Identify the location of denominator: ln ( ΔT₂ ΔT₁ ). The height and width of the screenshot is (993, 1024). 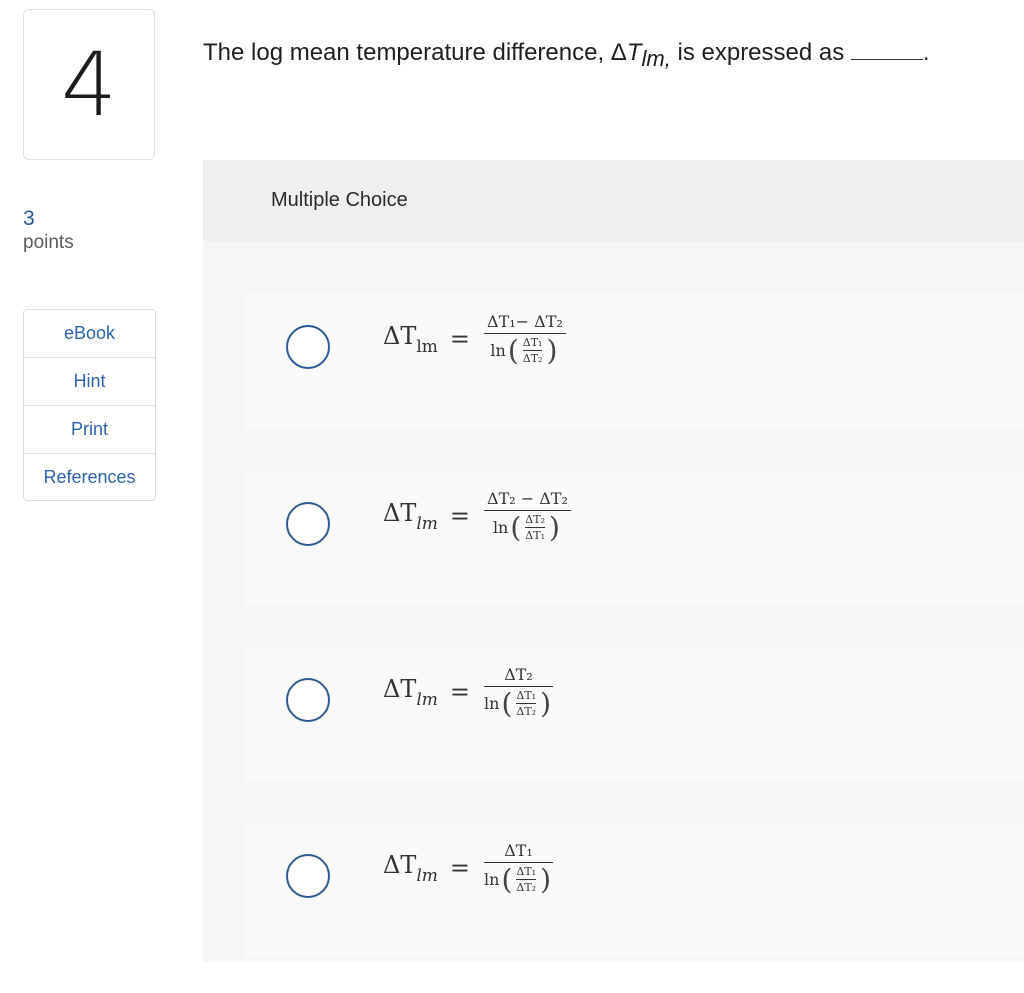
(527, 526).